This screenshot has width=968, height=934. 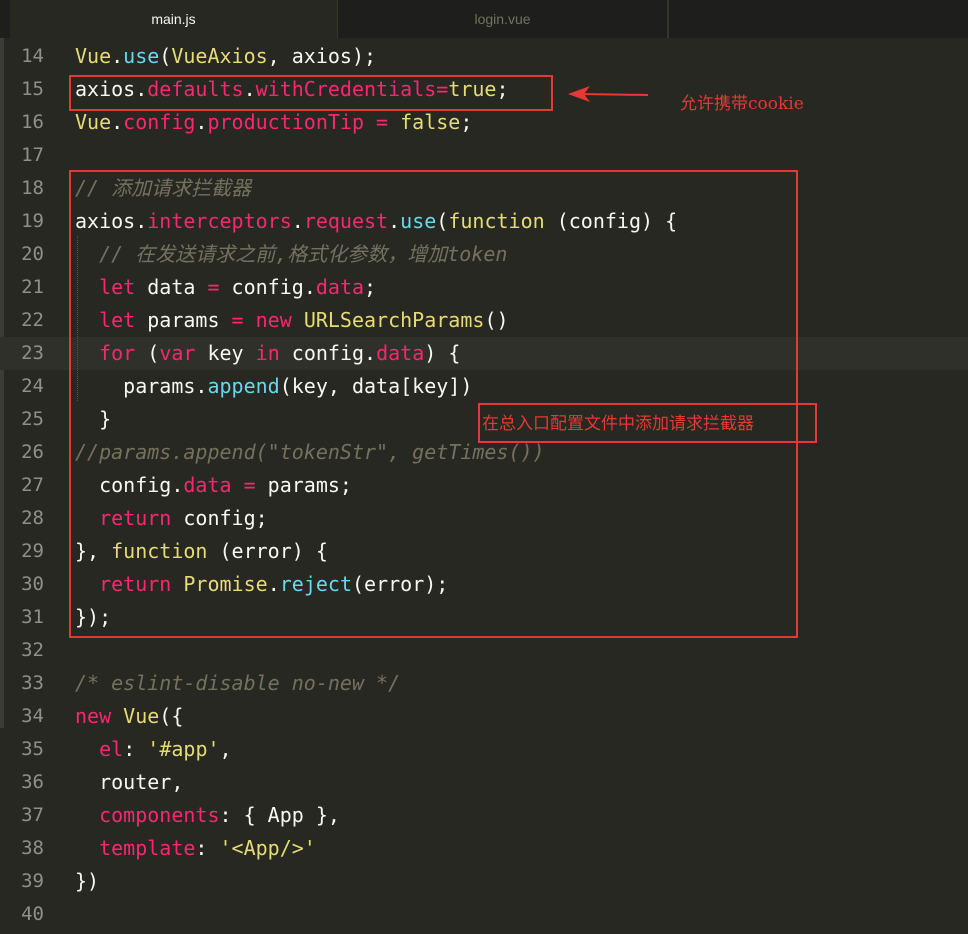 What do you see at coordinates (32, 419) in the screenshot?
I see `line-number: 25` at bounding box center [32, 419].